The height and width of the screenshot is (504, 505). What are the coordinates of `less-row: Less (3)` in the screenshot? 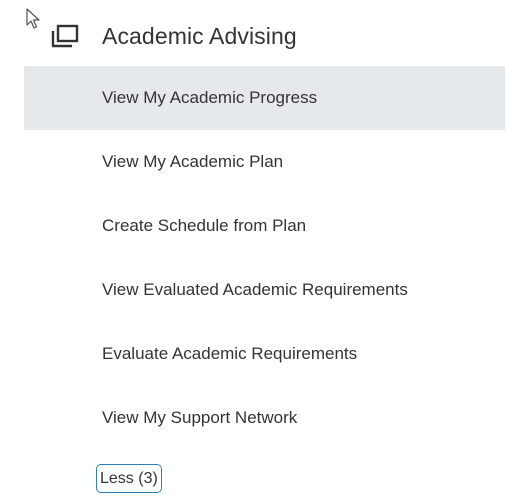 It's located at (129, 478).